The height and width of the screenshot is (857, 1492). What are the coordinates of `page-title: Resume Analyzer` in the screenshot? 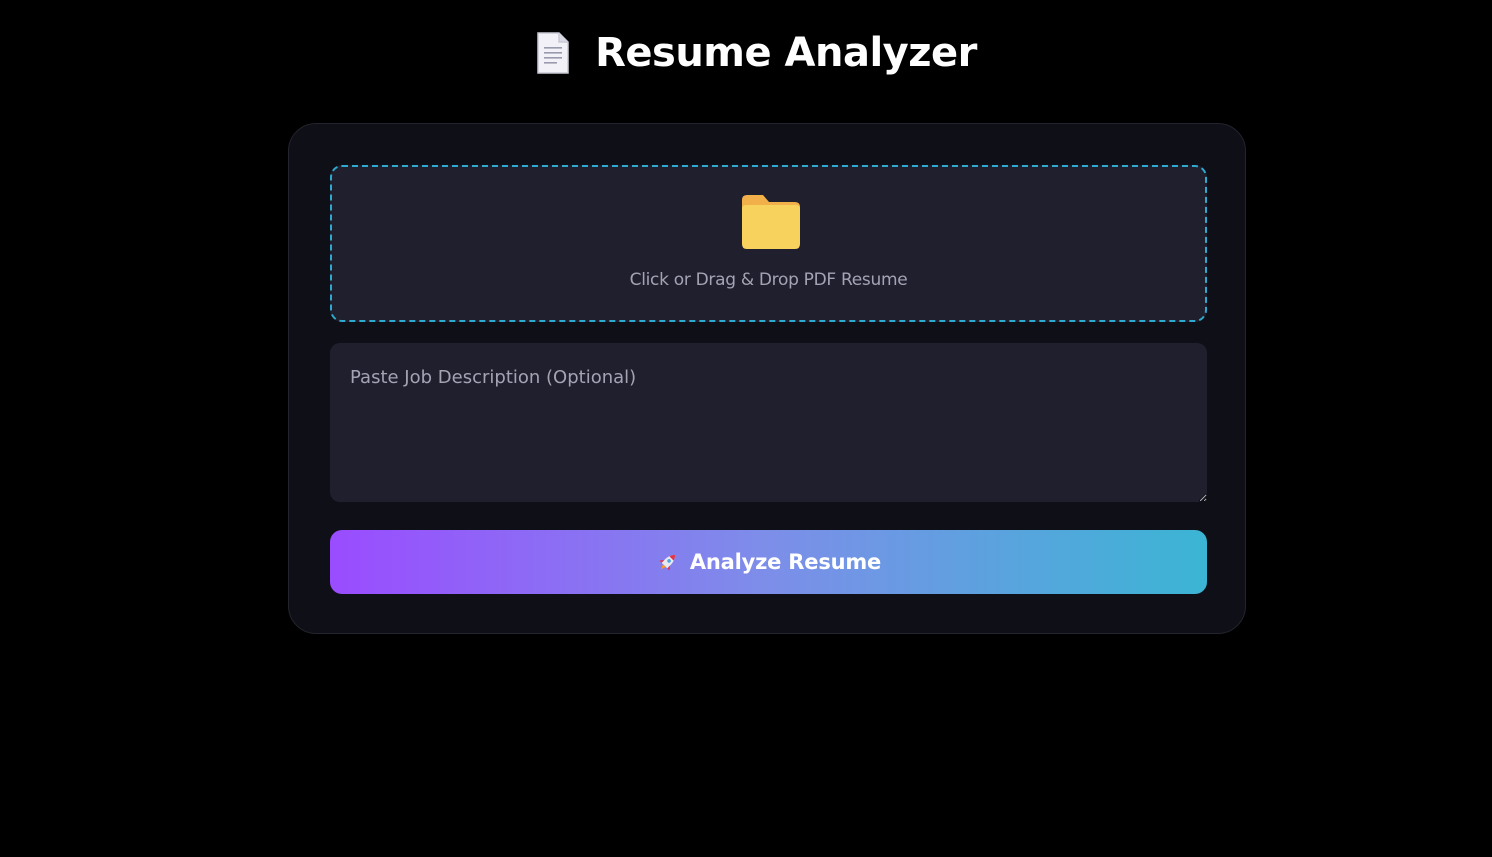 It's located at (786, 53).